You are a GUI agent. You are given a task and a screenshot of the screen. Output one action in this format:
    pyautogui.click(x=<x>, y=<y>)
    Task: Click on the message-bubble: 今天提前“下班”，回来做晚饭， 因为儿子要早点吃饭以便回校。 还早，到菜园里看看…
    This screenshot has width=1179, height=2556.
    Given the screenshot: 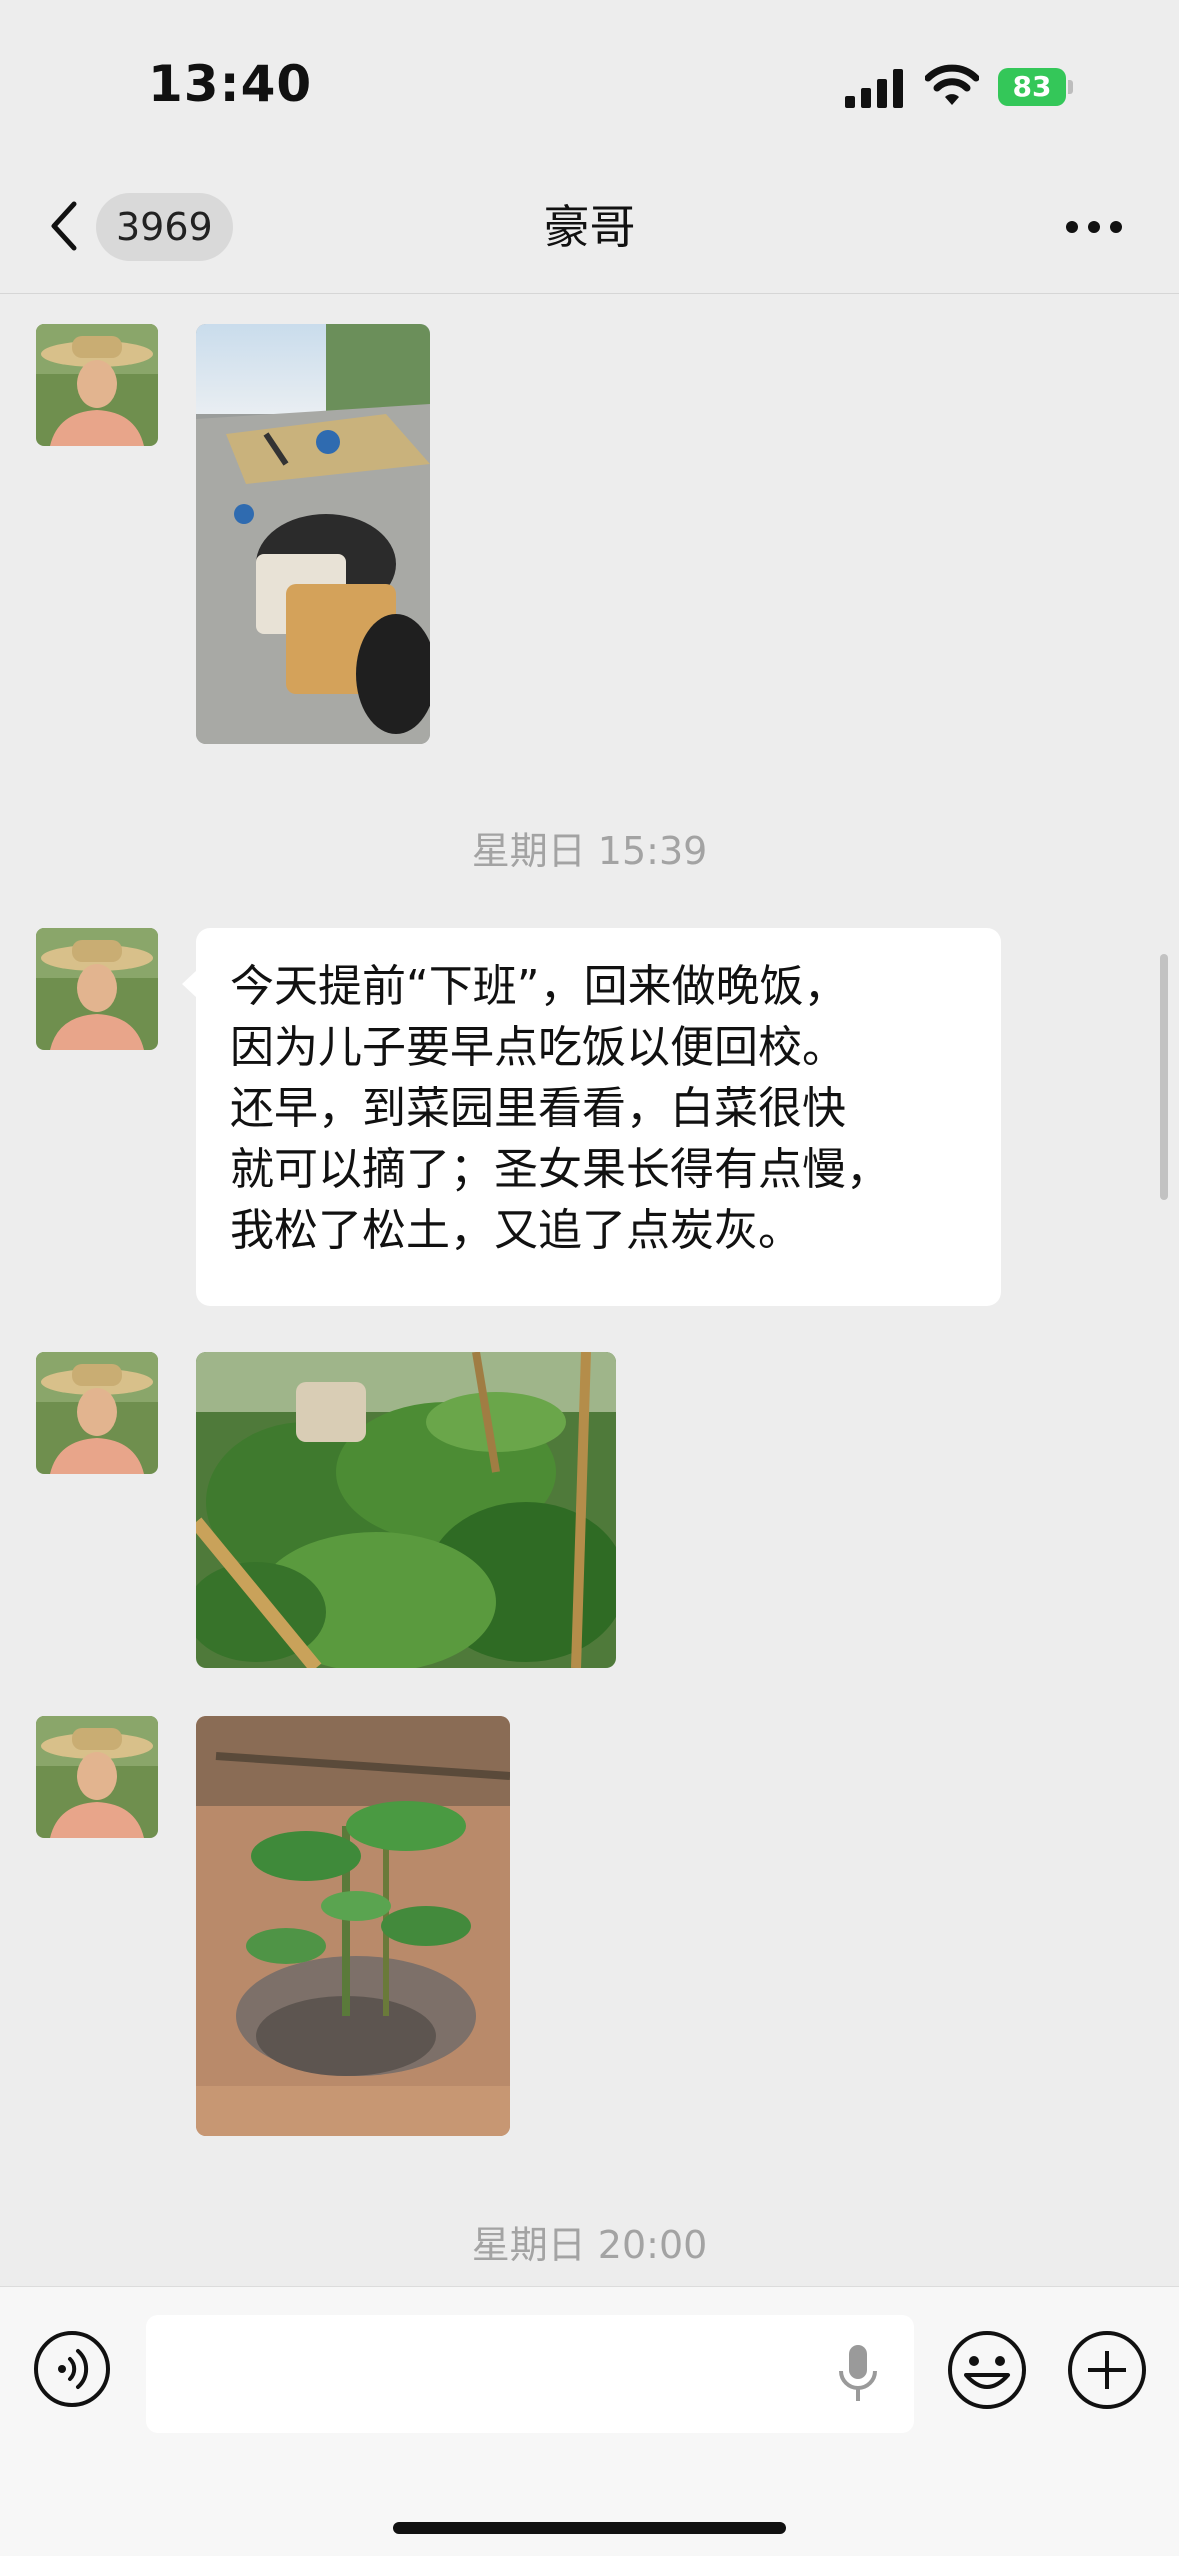 What is the action you would take?
    pyautogui.click(x=591, y=1117)
    